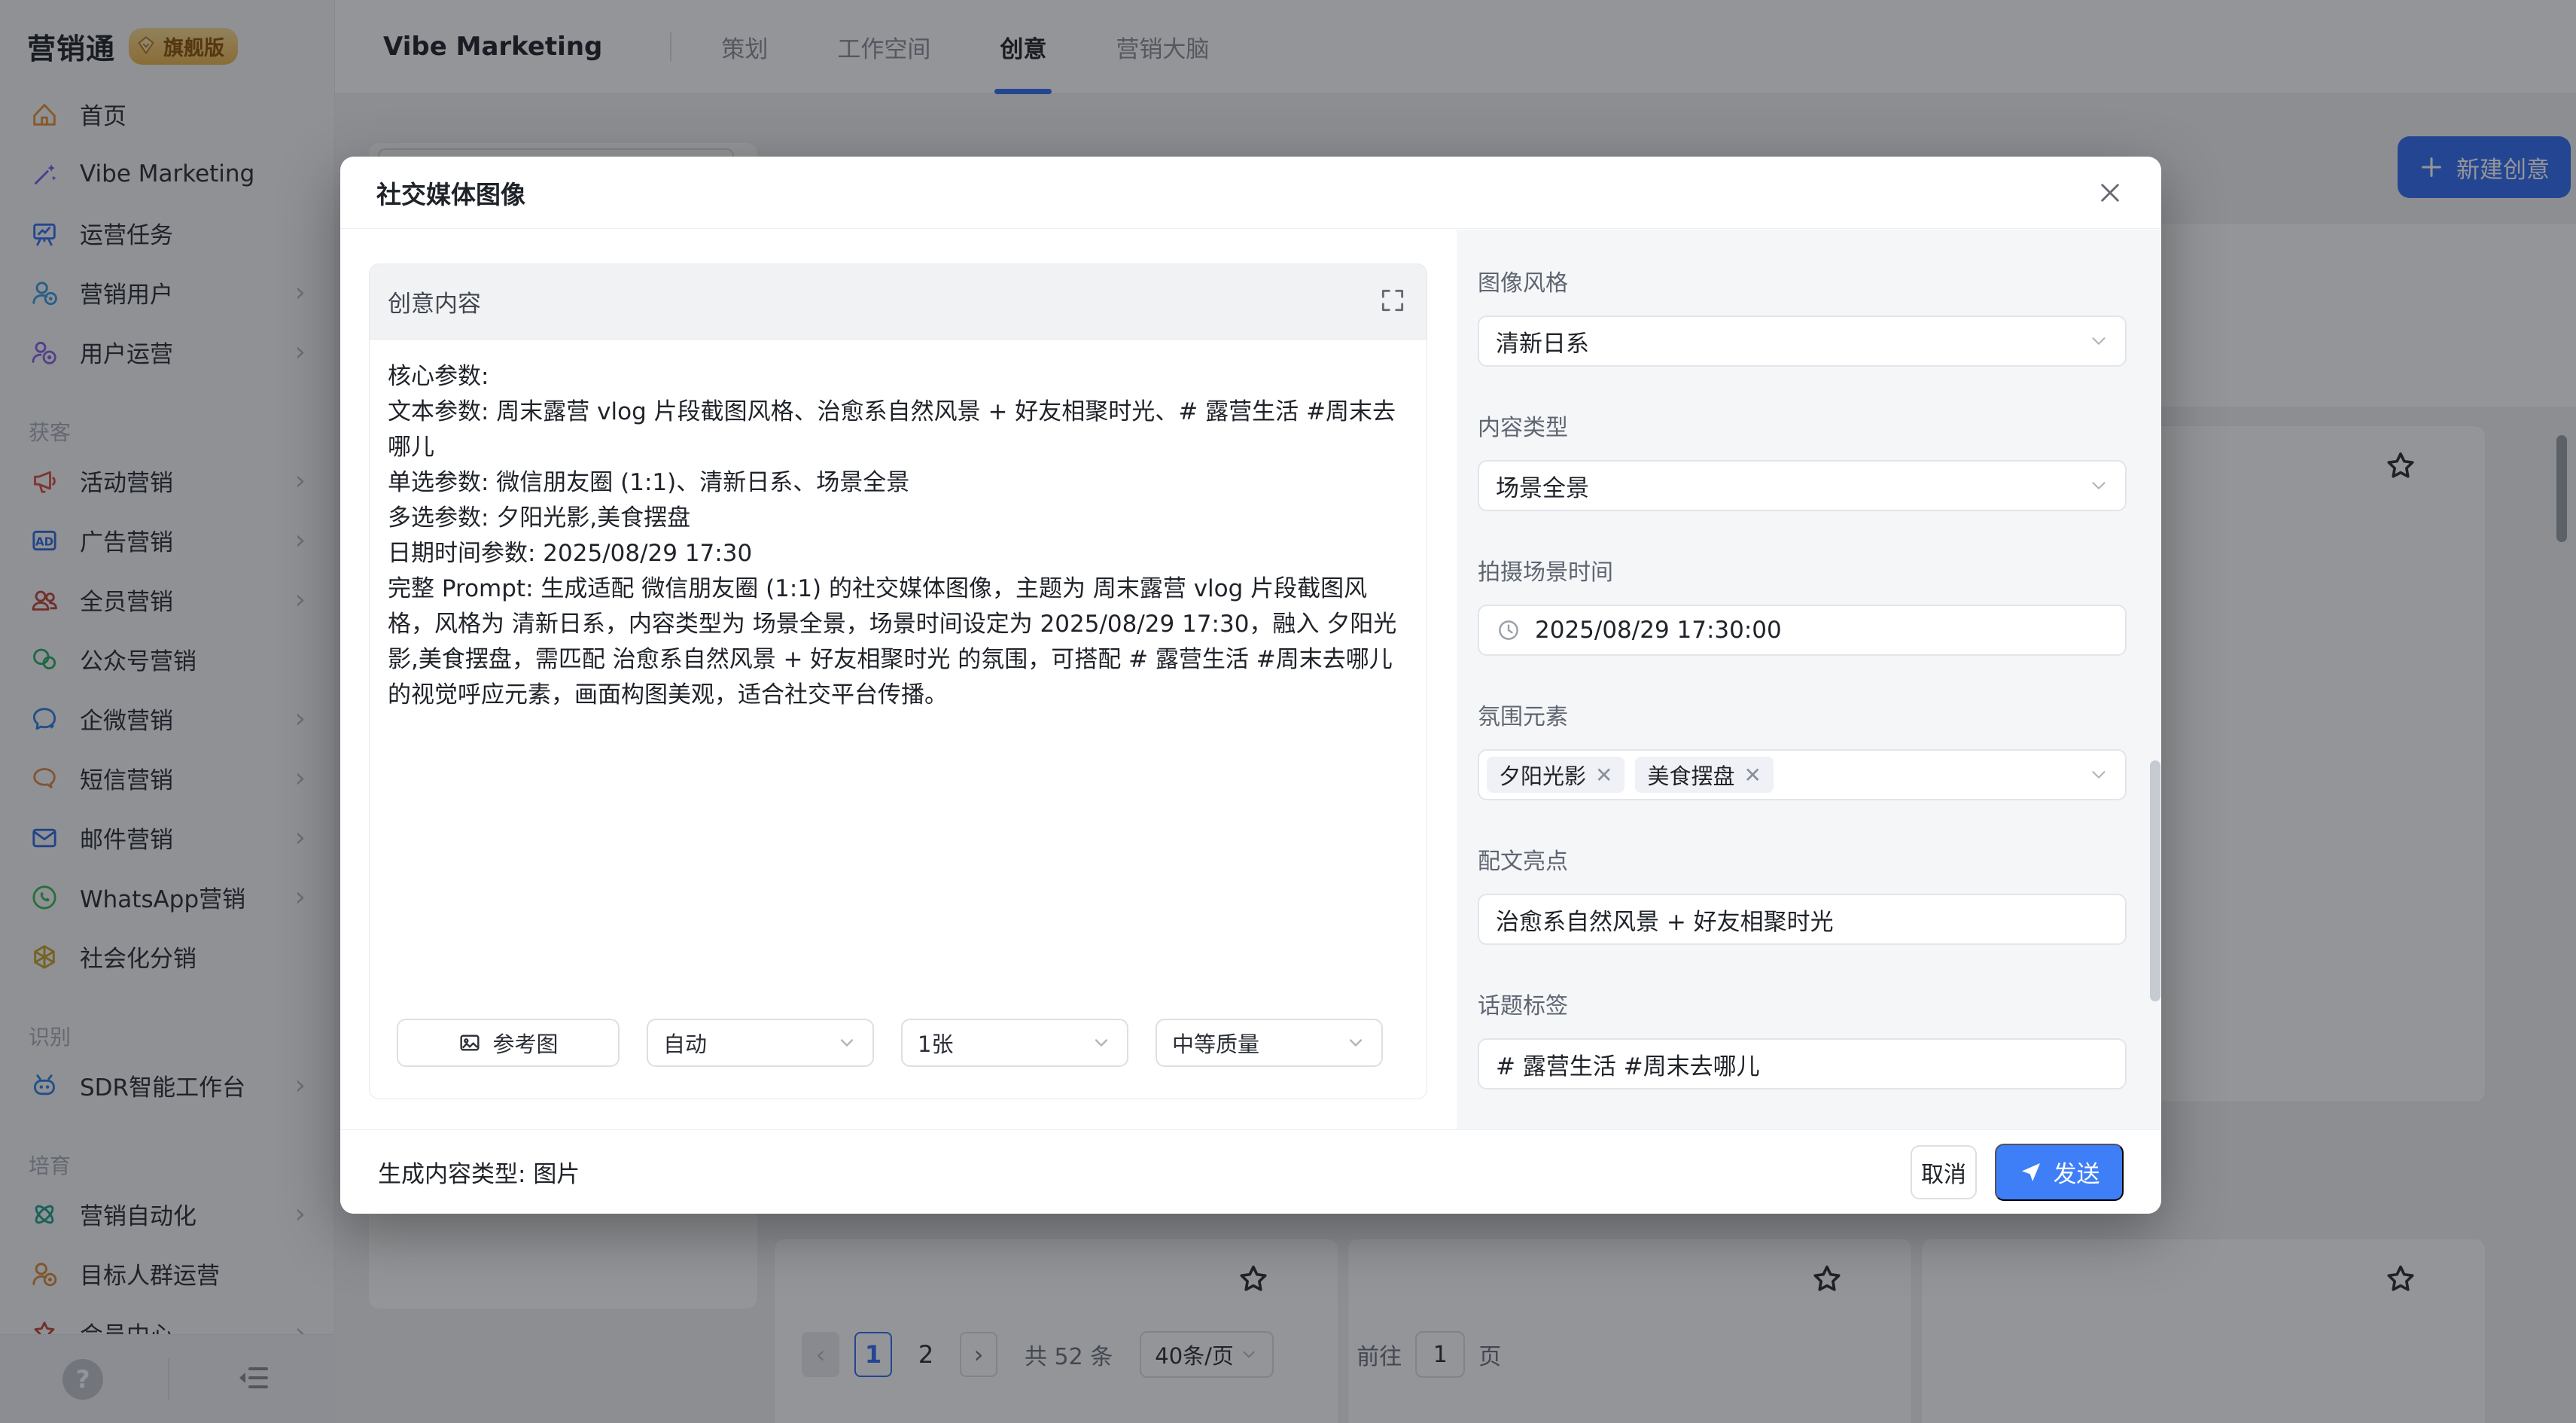 Image resolution: width=2576 pixels, height=1423 pixels. I want to click on form-group: 内容类型场景全景, so click(1803, 460).